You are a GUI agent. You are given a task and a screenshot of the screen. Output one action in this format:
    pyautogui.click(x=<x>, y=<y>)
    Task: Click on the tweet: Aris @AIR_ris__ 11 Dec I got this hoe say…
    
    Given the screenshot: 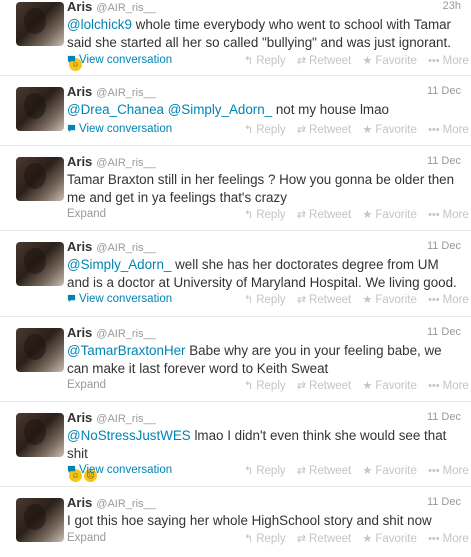 What is the action you would take?
    pyautogui.click(x=235, y=522)
    